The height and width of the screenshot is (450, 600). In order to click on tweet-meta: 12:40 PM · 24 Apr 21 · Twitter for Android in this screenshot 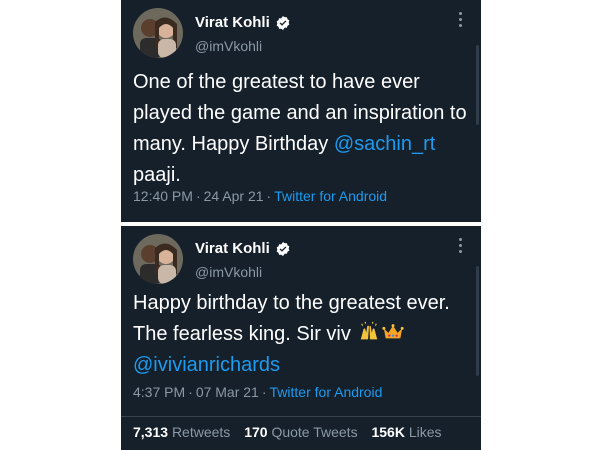, I will do `click(260, 196)`.